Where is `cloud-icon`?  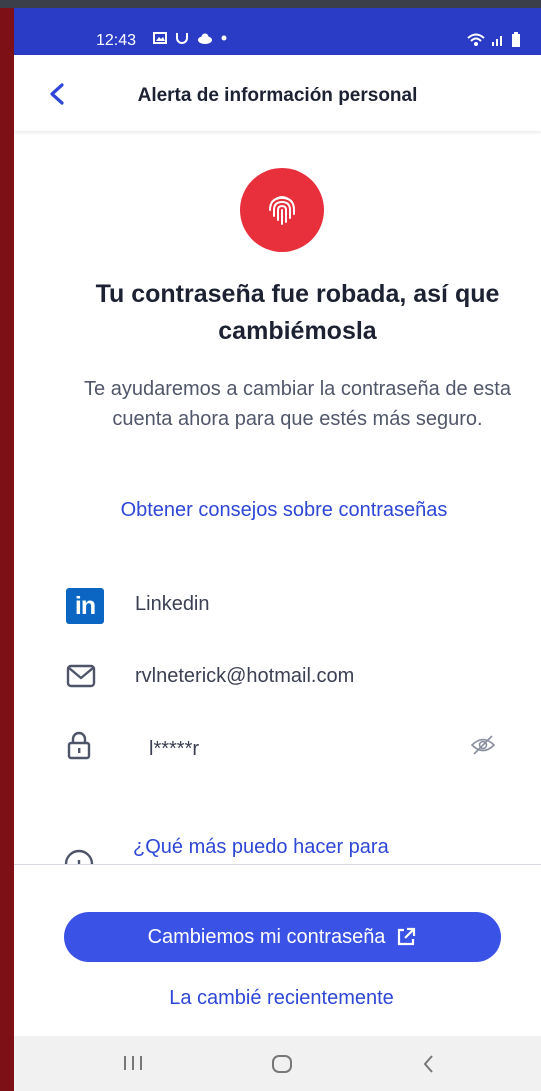 cloud-icon is located at coordinates (205, 38).